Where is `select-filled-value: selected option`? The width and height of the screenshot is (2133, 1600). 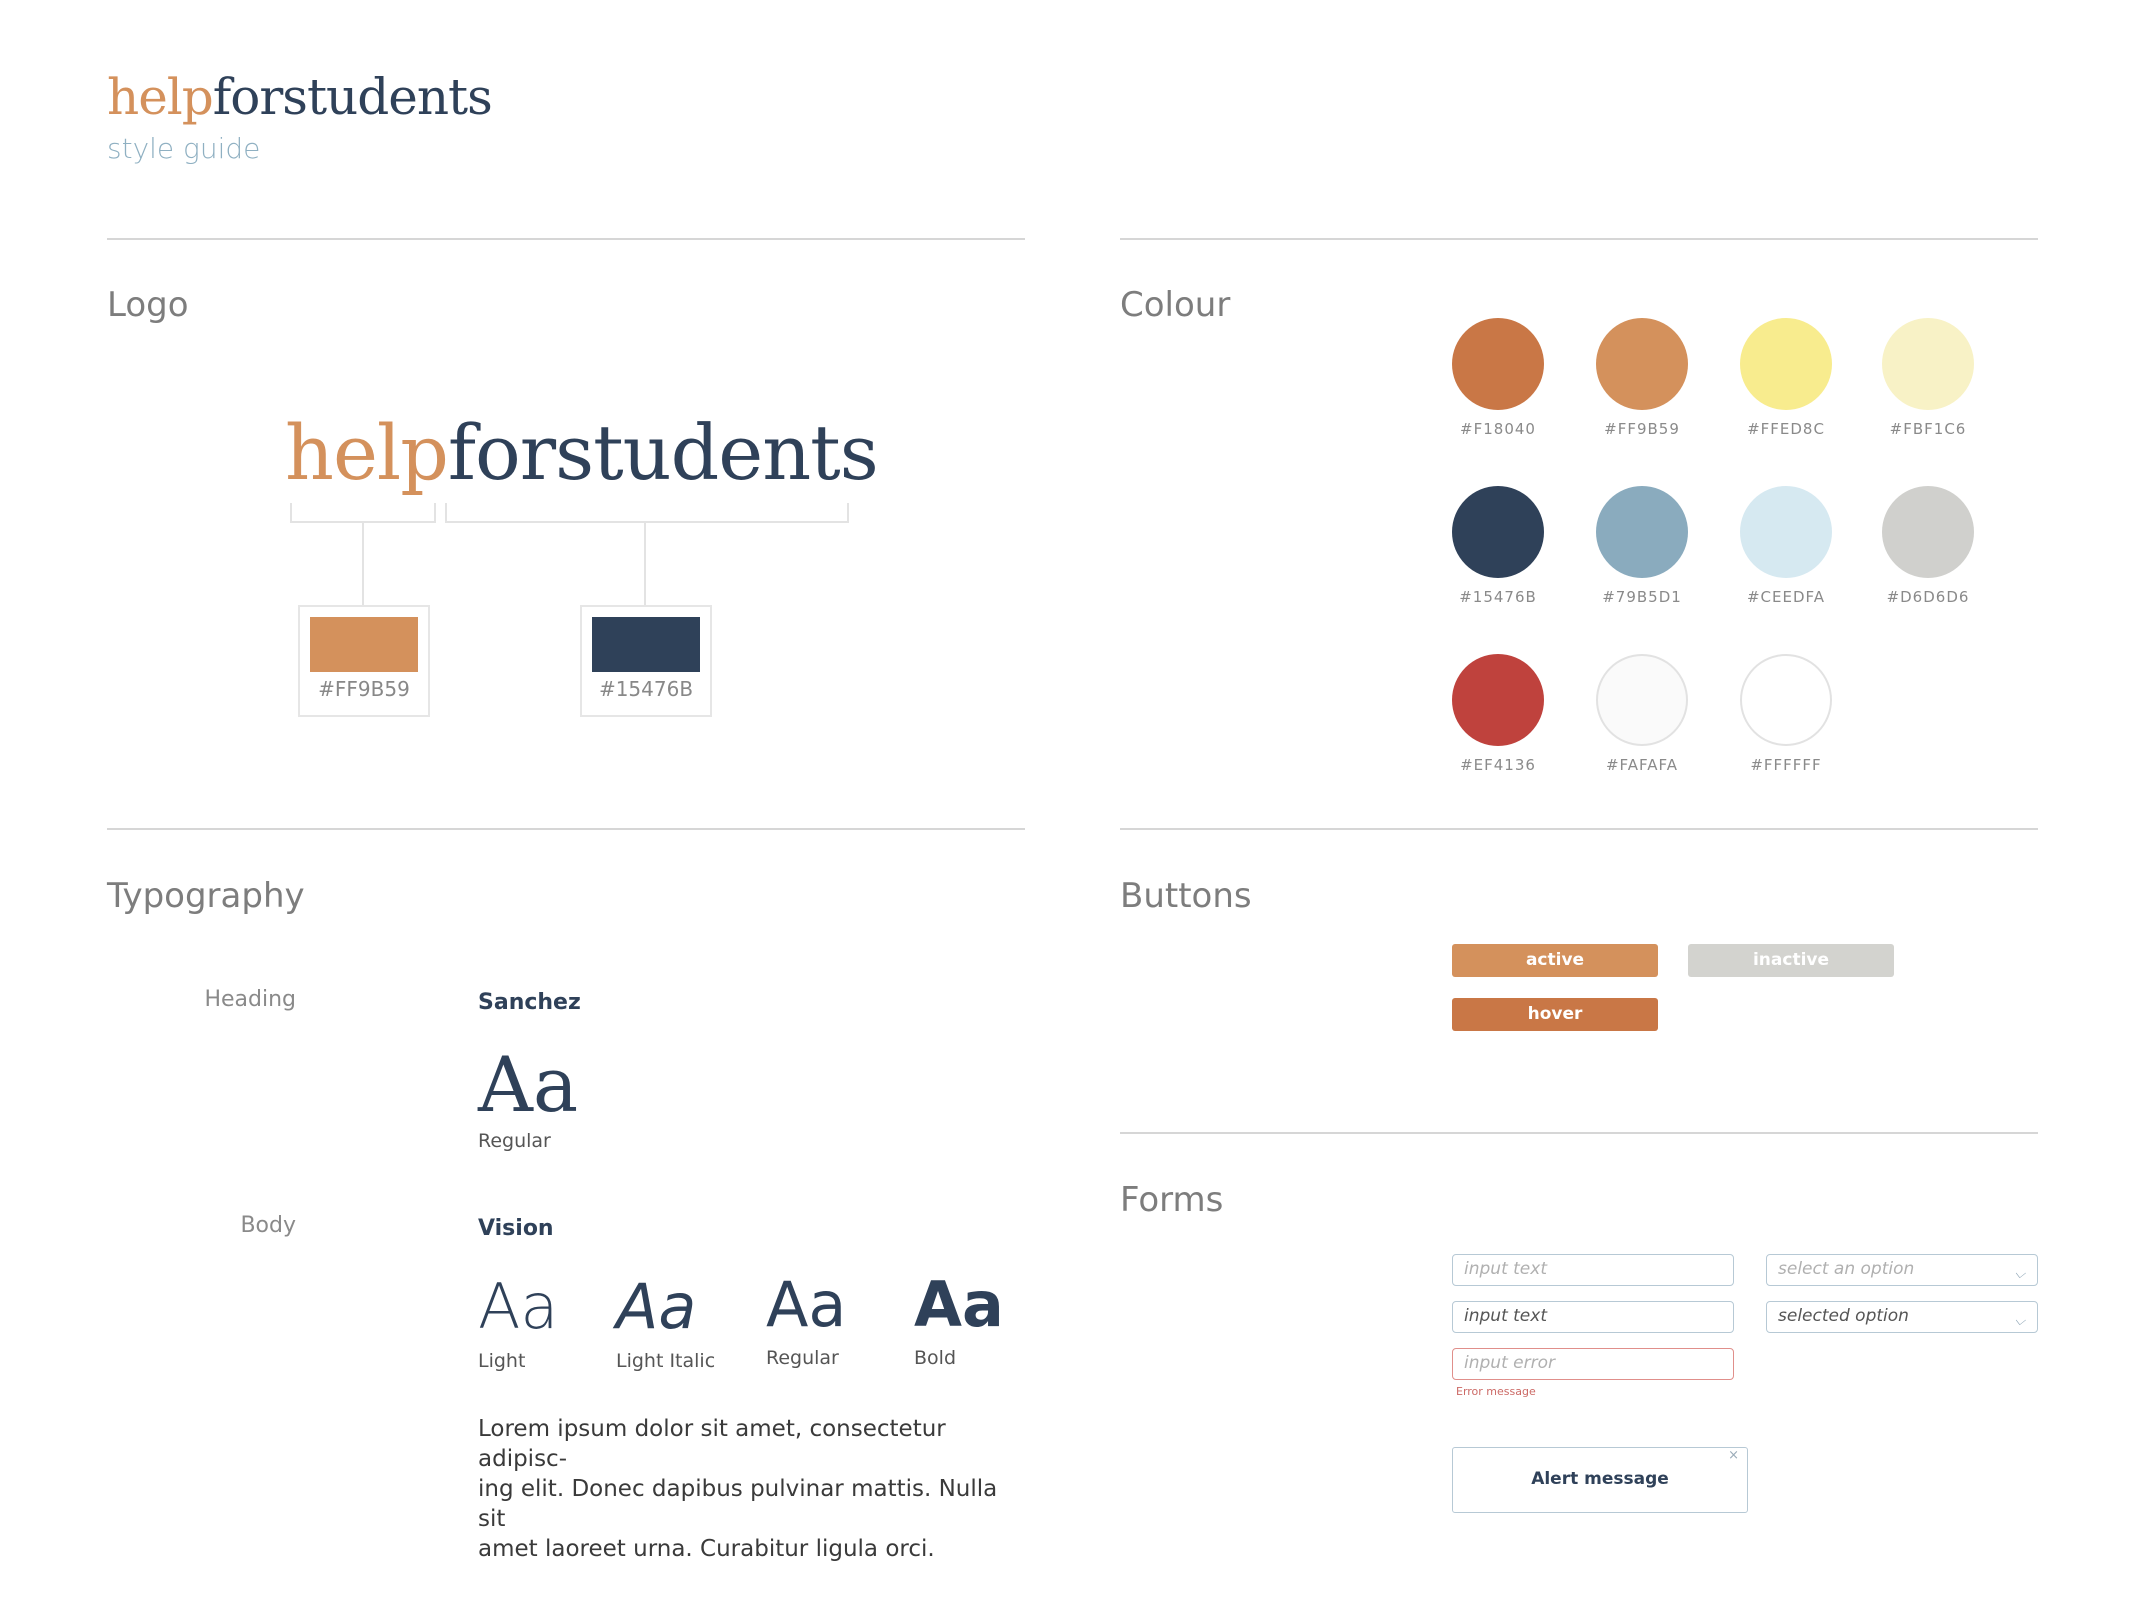
select-filled-value: selected option is located at coordinates (1843, 1316).